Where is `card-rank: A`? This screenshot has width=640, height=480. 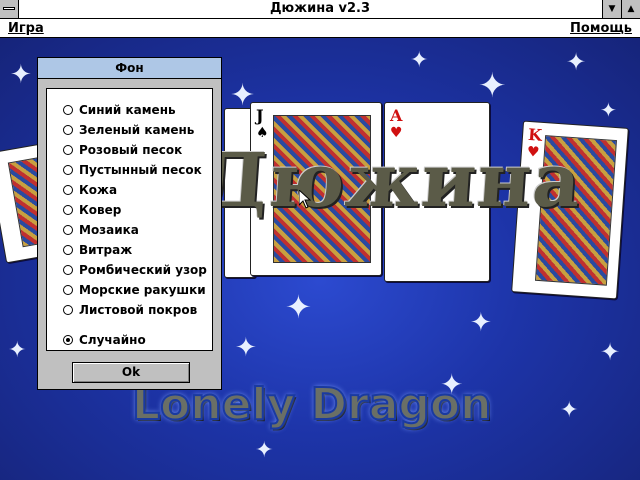 card-rank: A is located at coordinates (396, 115).